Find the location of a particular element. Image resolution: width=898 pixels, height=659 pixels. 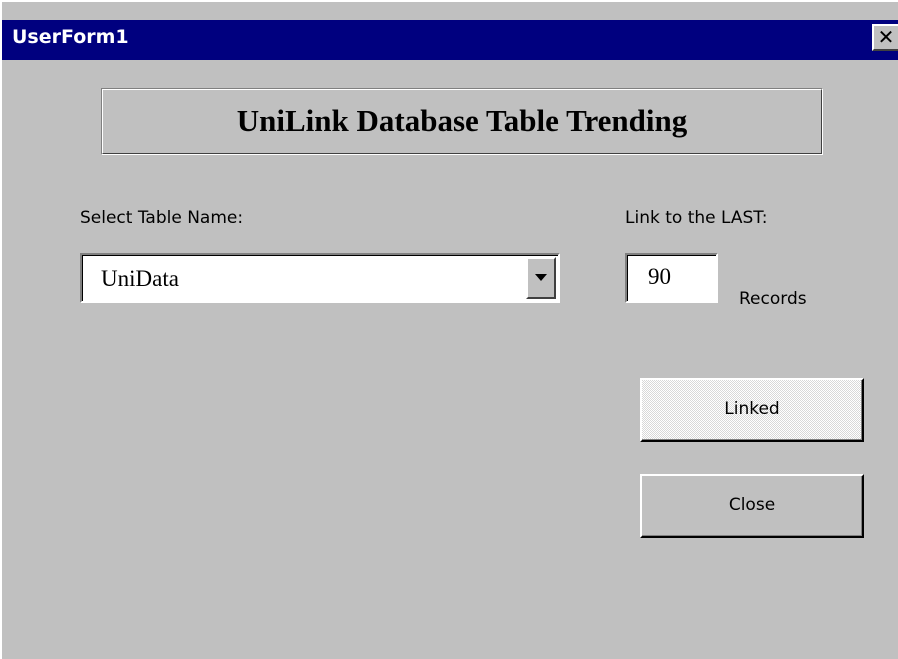

title-close-button: ✕ is located at coordinates (885, 37).